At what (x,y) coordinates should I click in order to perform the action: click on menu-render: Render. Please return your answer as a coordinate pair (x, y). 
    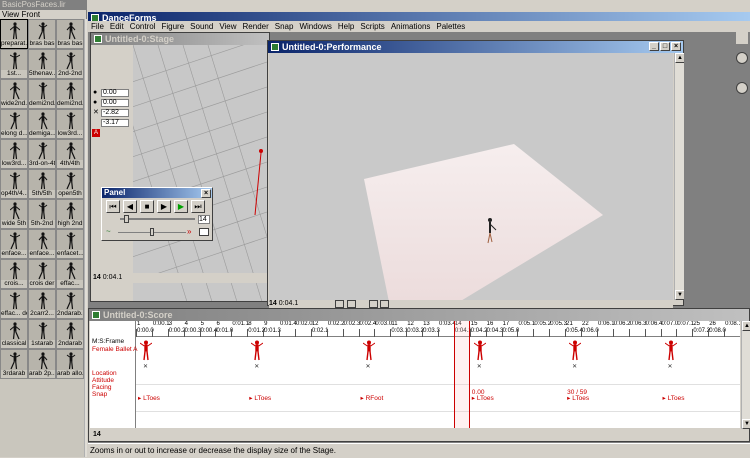
    Looking at the image, I should click on (256, 26).